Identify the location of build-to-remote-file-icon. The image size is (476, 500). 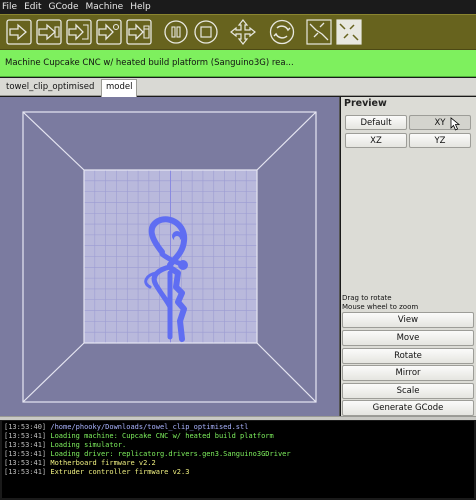
(109, 32).